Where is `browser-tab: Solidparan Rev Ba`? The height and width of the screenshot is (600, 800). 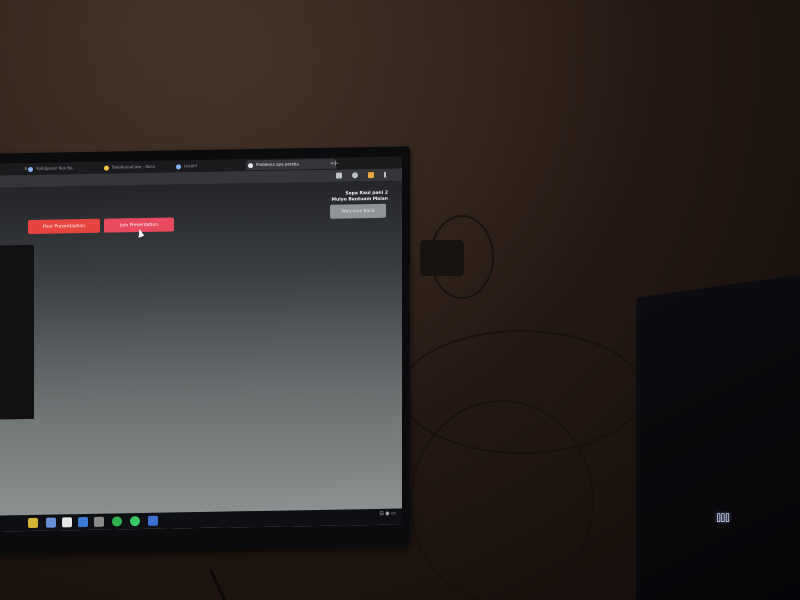 browser-tab: Solidparan Rev Ba is located at coordinates (66, 168).